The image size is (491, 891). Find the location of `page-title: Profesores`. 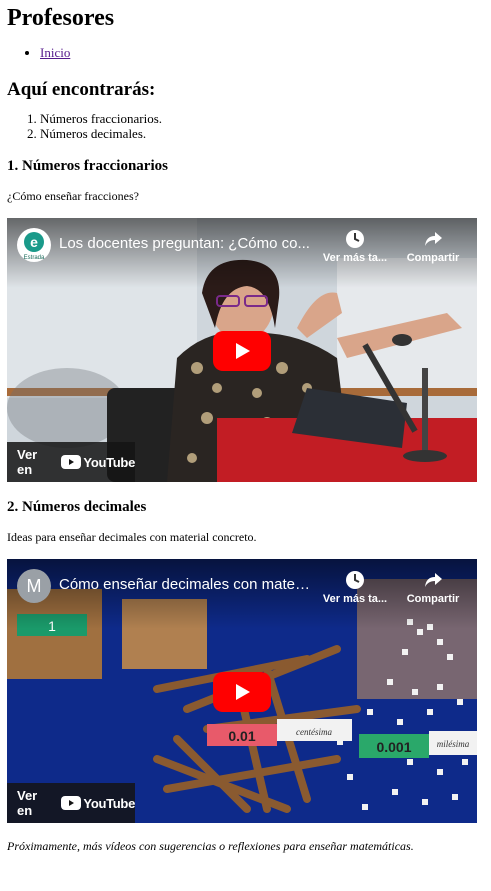

page-title: Profesores is located at coordinates (61, 18).